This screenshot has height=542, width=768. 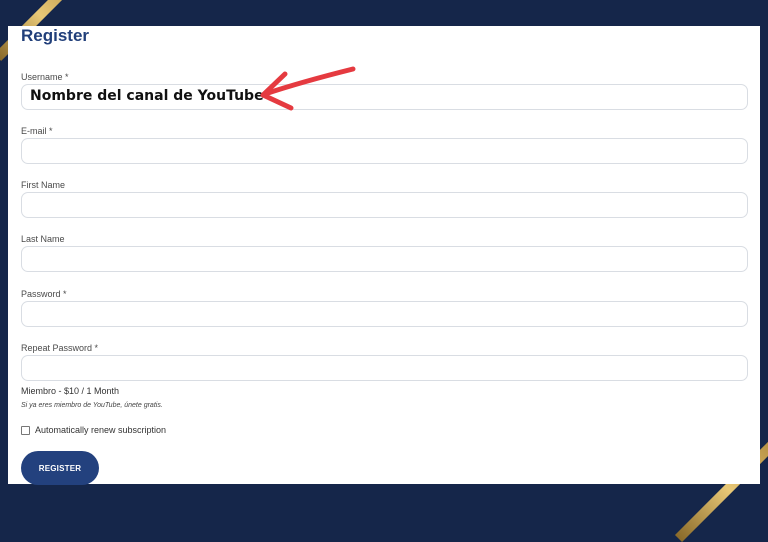 I want to click on repeat-password-label: Repeat Password *, so click(x=60, y=348).